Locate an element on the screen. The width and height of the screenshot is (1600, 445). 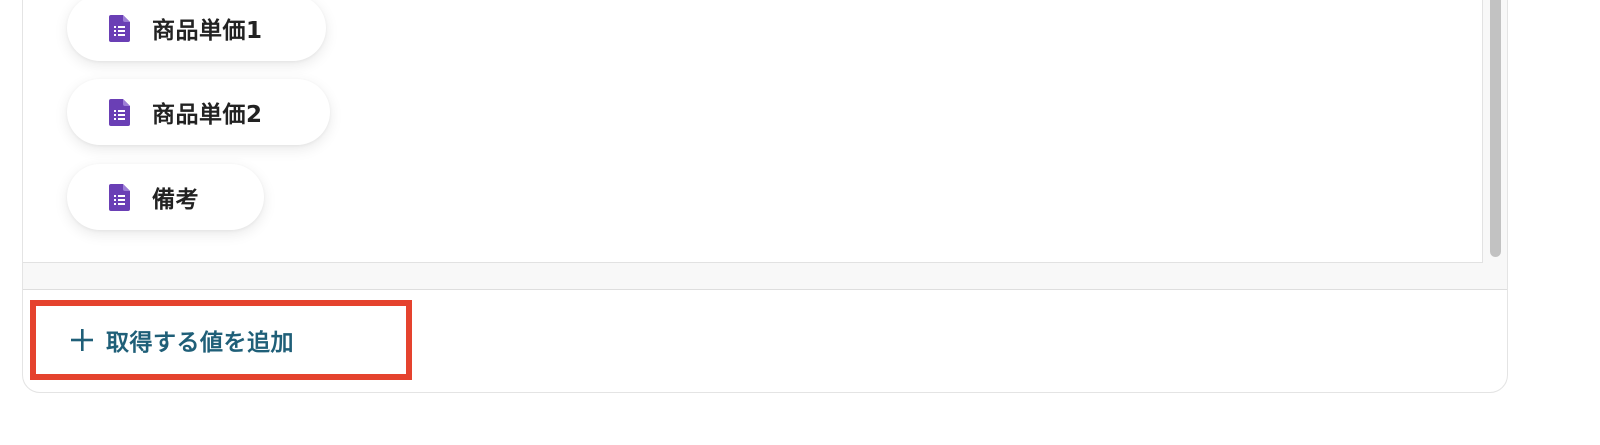
field-chip-notes: 備考 is located at coordinates (165, 197).